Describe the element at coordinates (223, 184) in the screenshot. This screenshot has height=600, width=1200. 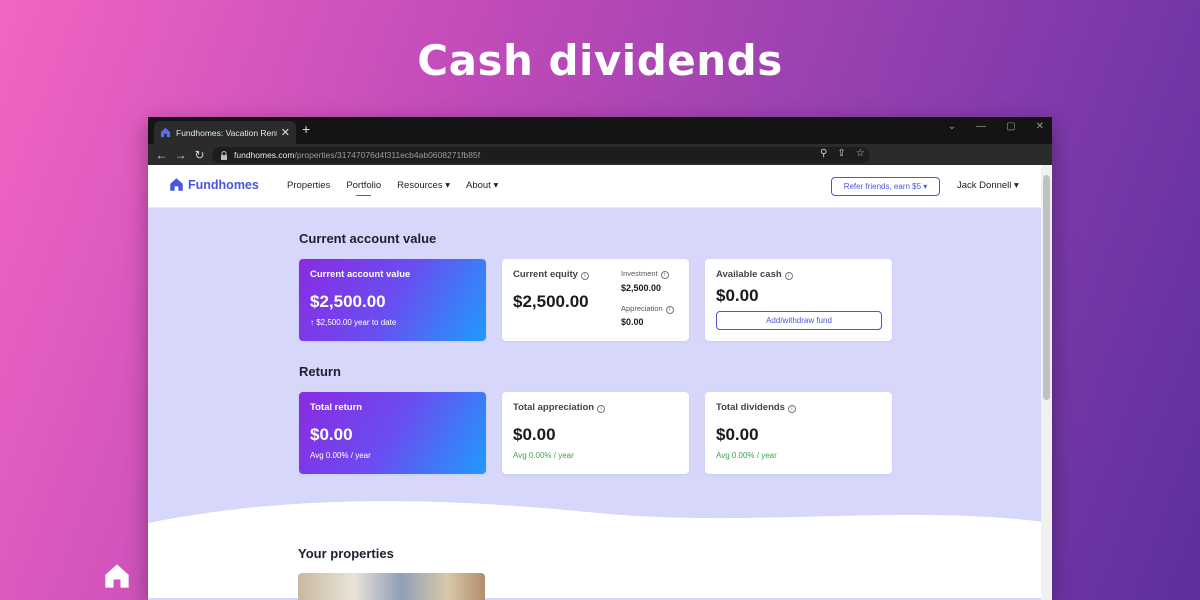
I see `brand-name: Fundhomes` at that location.